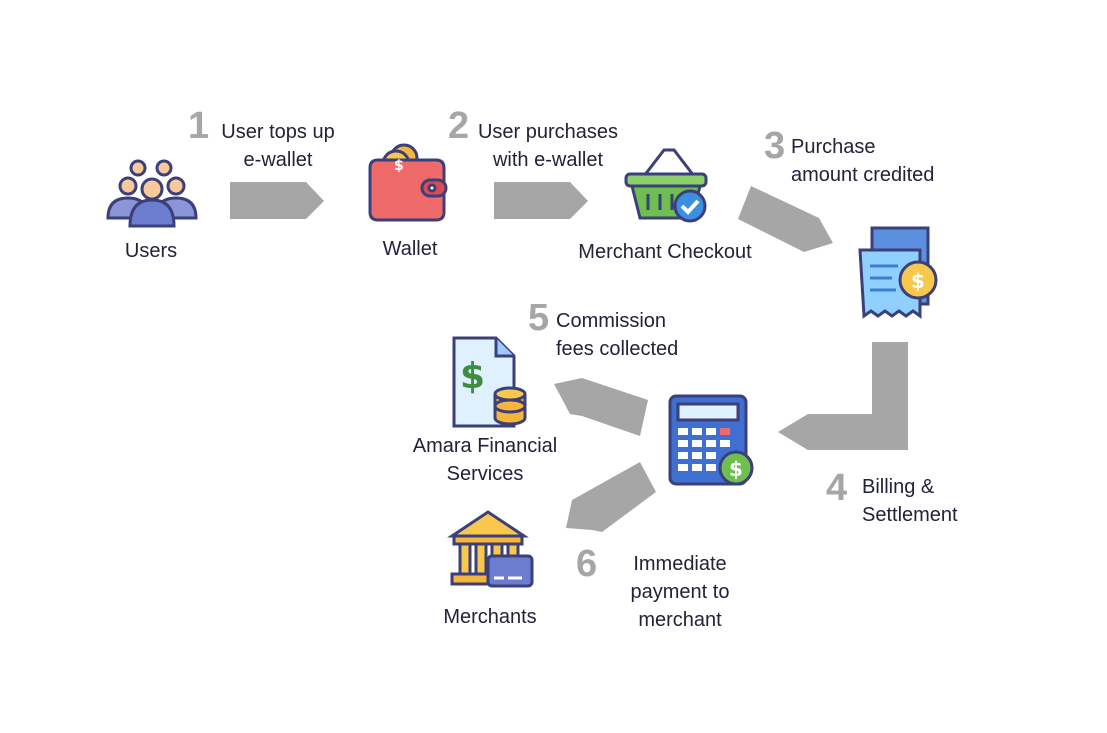 This screenshot has height=733, width=1107. Describe the element at coordinates (775, 146) in the screenshot. I see `step-3-number: 3` at that location.